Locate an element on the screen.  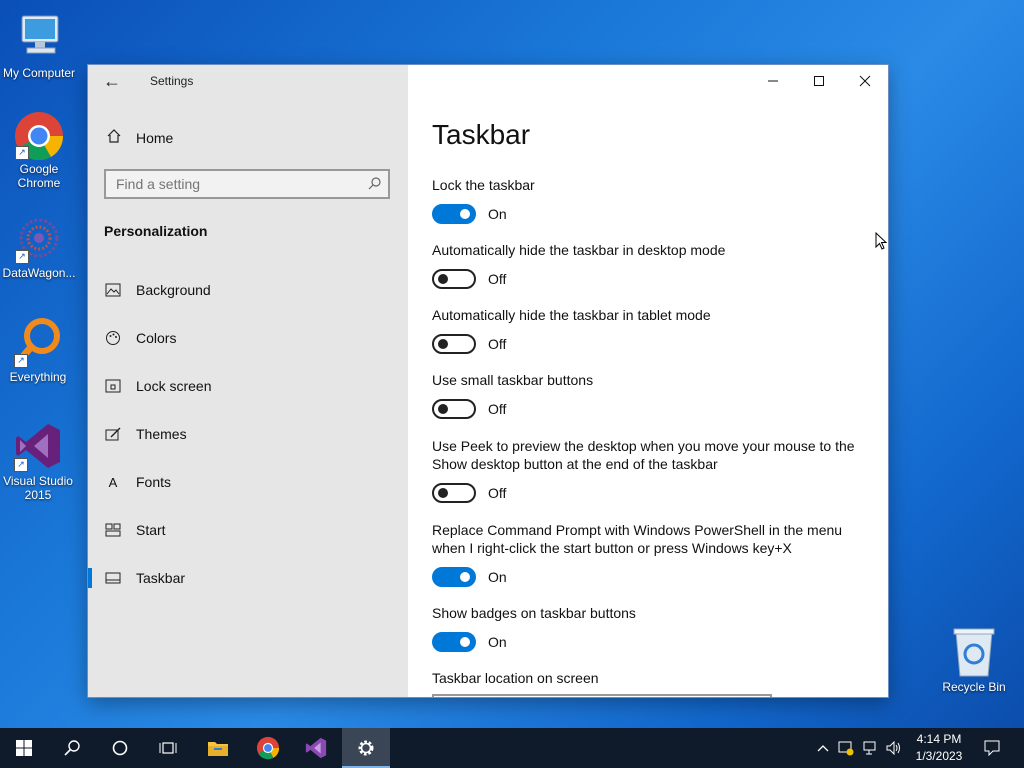
minimize-button is located at coordinates (773, 81).